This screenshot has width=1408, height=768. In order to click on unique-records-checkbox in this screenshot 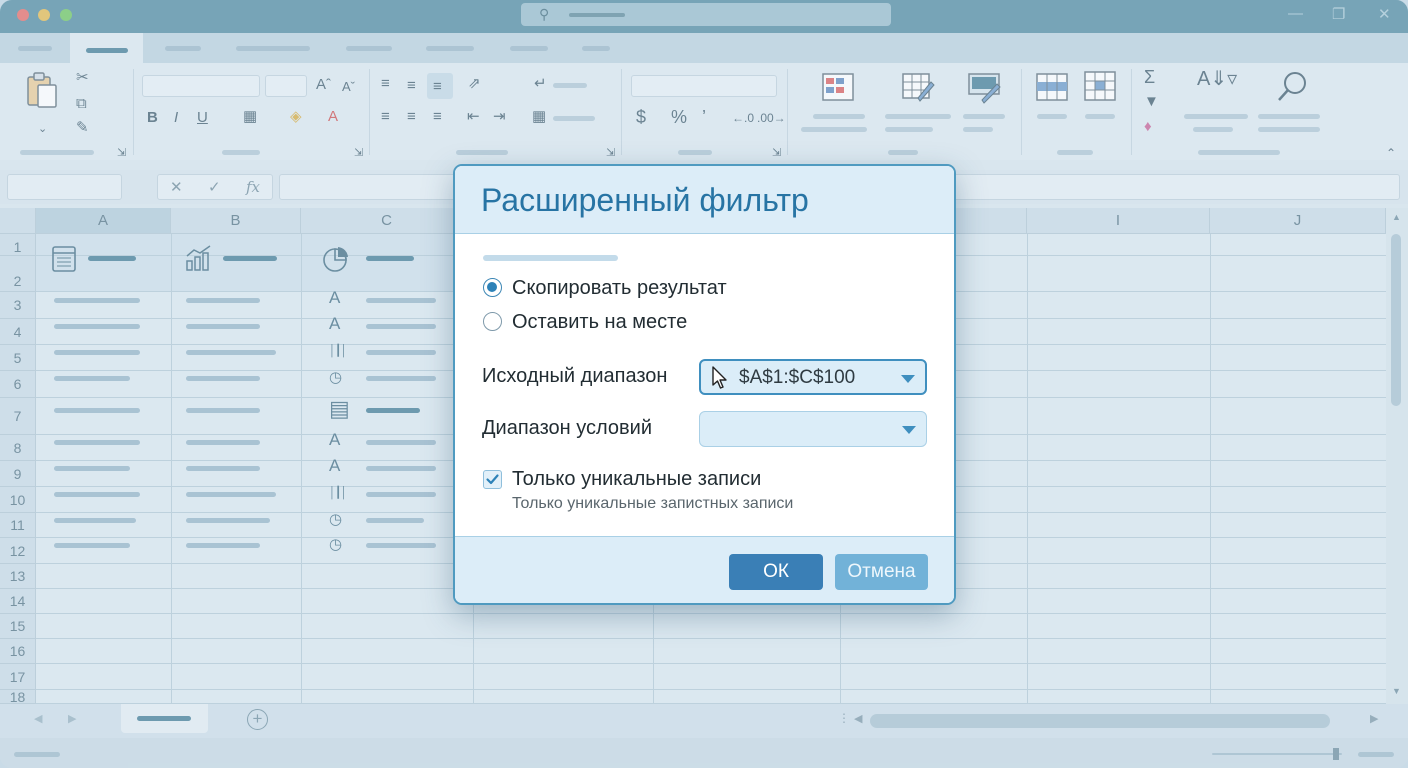, I will do `click(492, 479)`.